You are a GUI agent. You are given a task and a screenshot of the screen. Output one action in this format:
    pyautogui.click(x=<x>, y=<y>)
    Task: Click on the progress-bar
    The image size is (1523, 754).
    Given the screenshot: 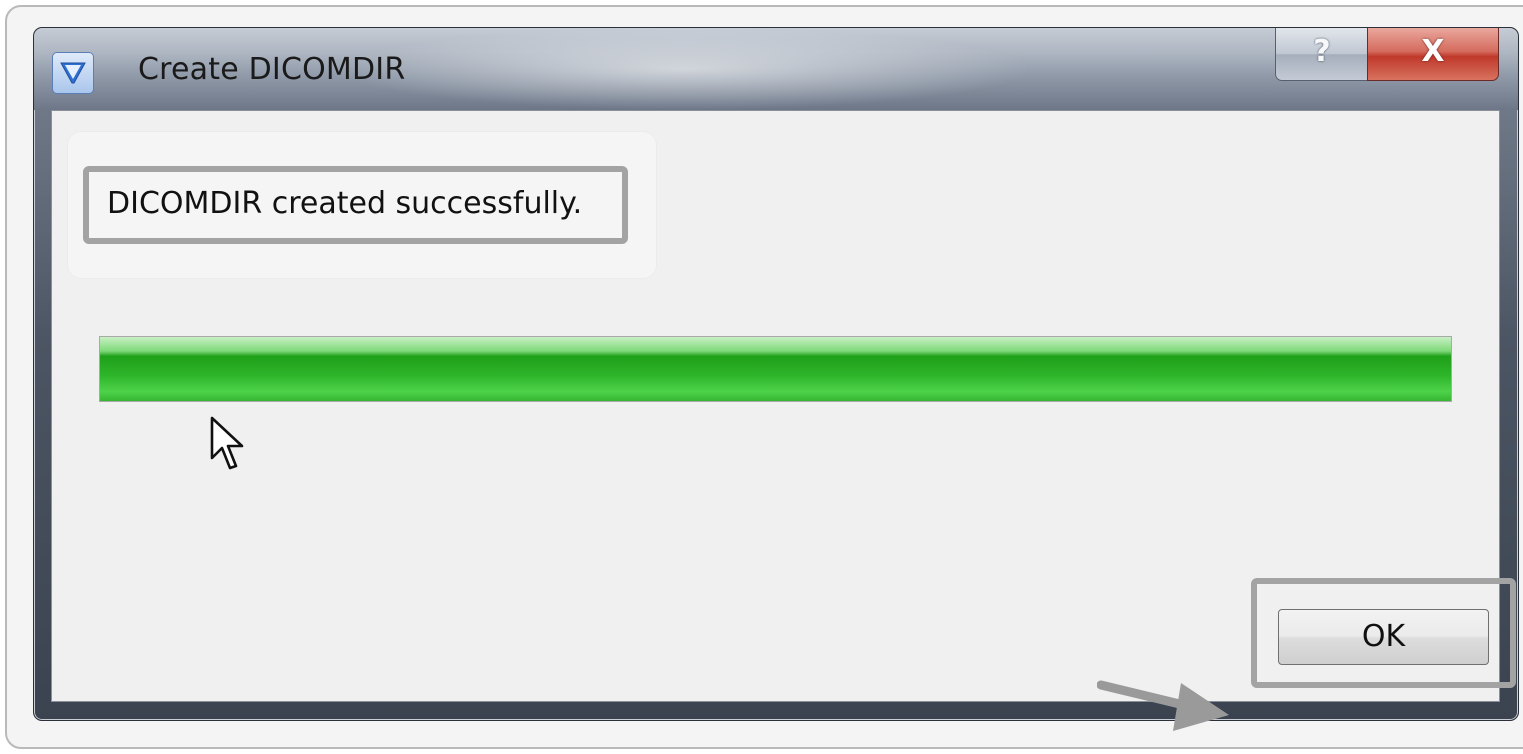 What is the action you would take?
    pyautogui.click(x=775, y=369)
    